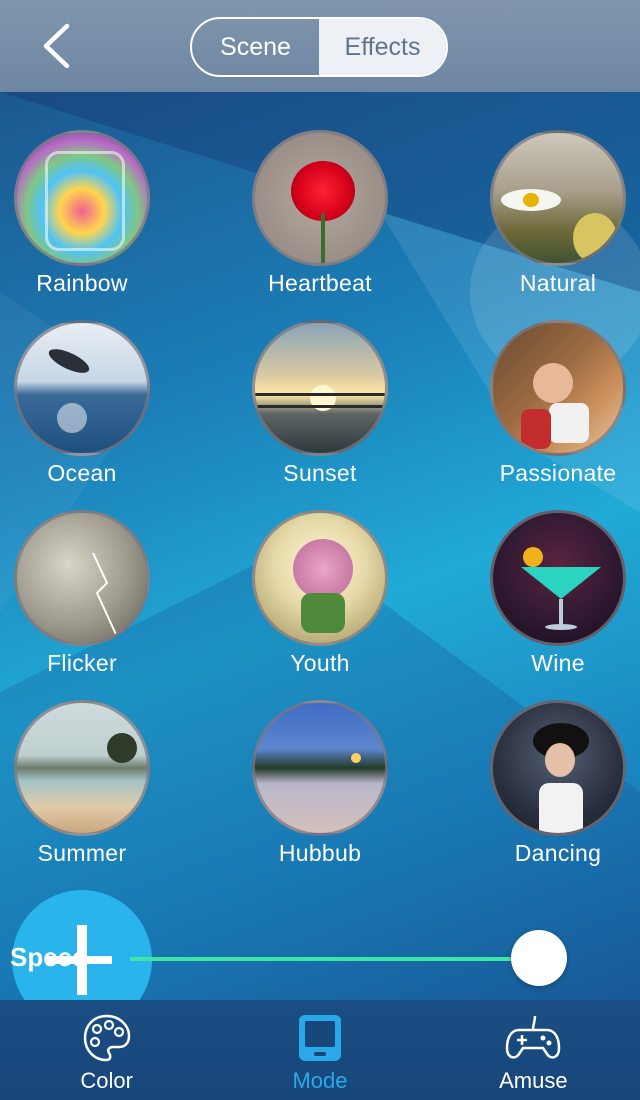 Image resolution: width=640 pixels, height=1100 pixels. What do you see at coordinates (319, 1038) in the screenshot?
I see `tablet-mode-icon` at bounding box center [319, 1038].